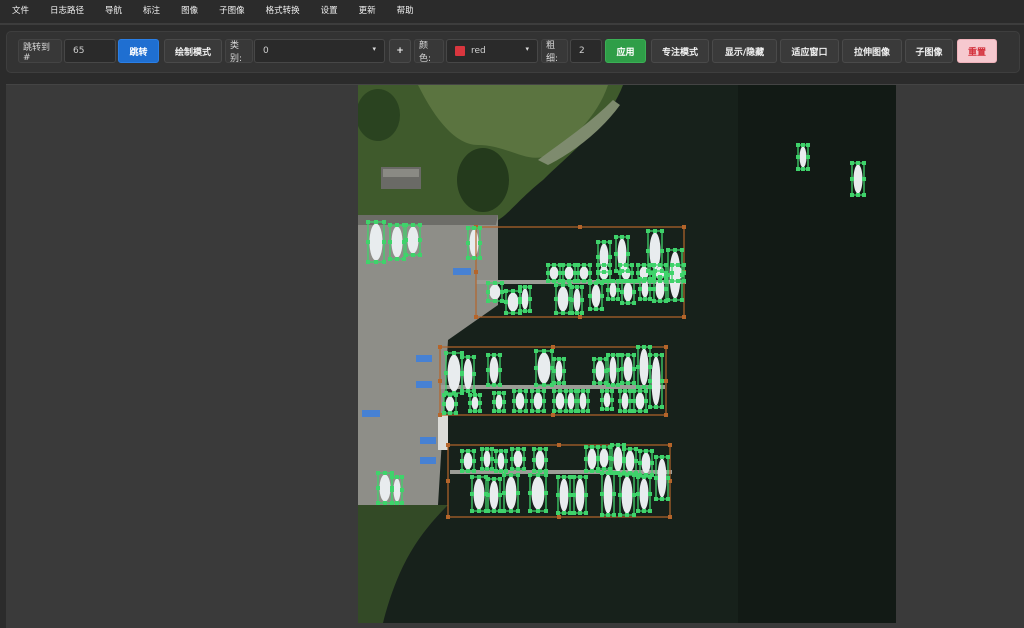 The width and height of the screenshot is (1024, 628). I want to click on show-hide-button: 显示/隐藏, so click(744, 51).